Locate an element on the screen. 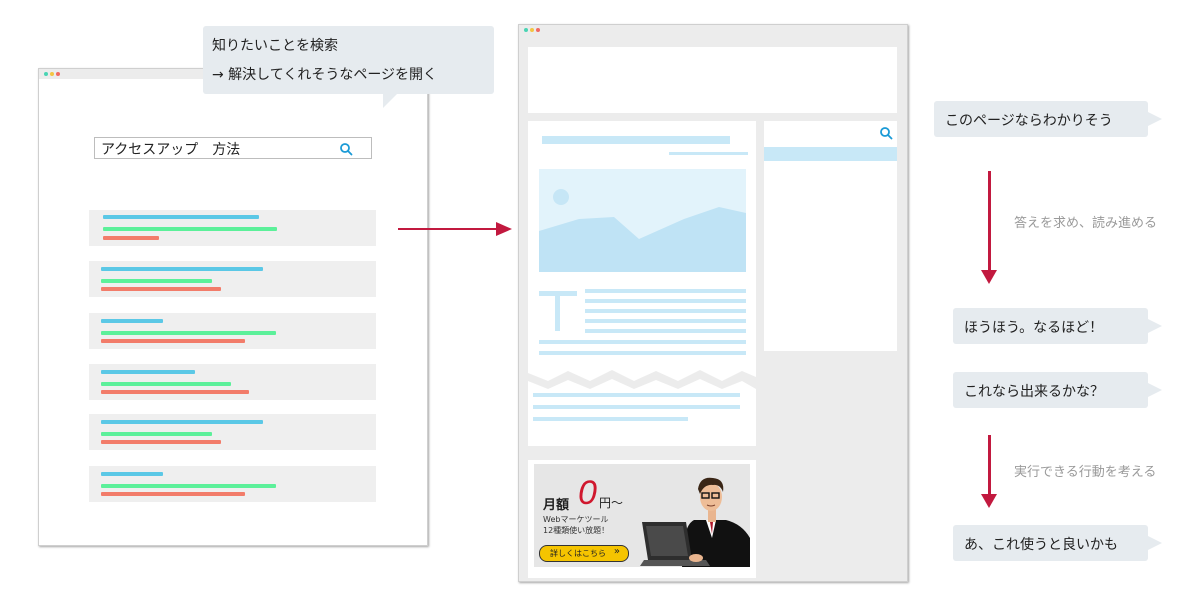 The width and height of the screenshot is (1200, 600). search-intent-line1: 知りたいことを検索 is located at coordinates (275, 46).